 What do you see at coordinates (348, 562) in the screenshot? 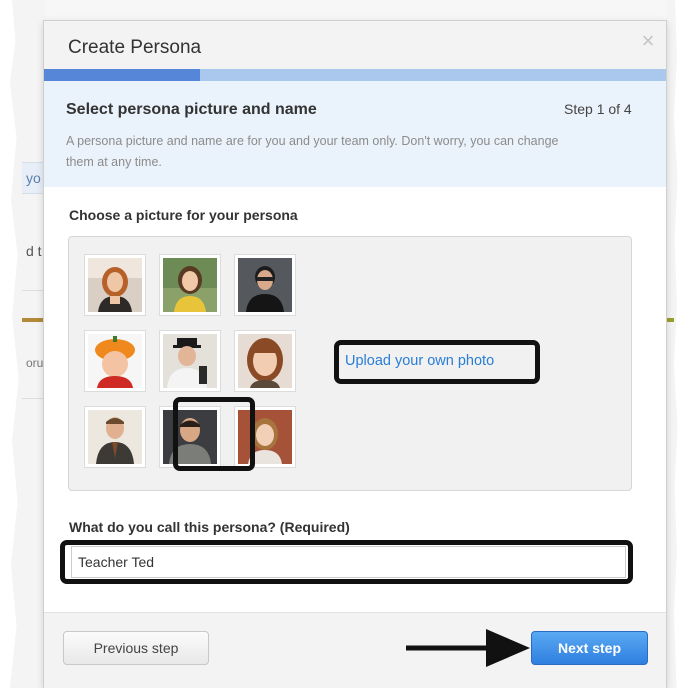
I see `persona-name-input` at bounding box center [348, 562].